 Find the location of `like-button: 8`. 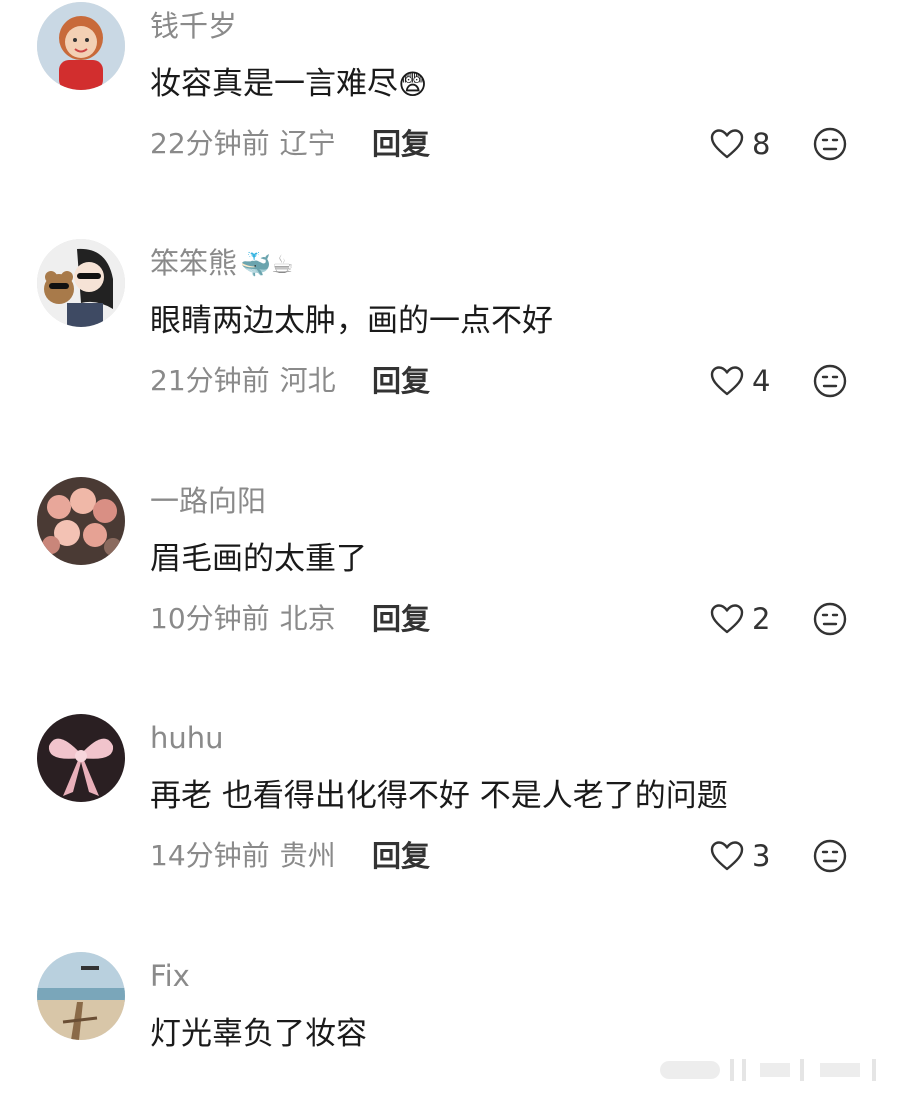

like-button: 8 is located at coordinates (740, 144).